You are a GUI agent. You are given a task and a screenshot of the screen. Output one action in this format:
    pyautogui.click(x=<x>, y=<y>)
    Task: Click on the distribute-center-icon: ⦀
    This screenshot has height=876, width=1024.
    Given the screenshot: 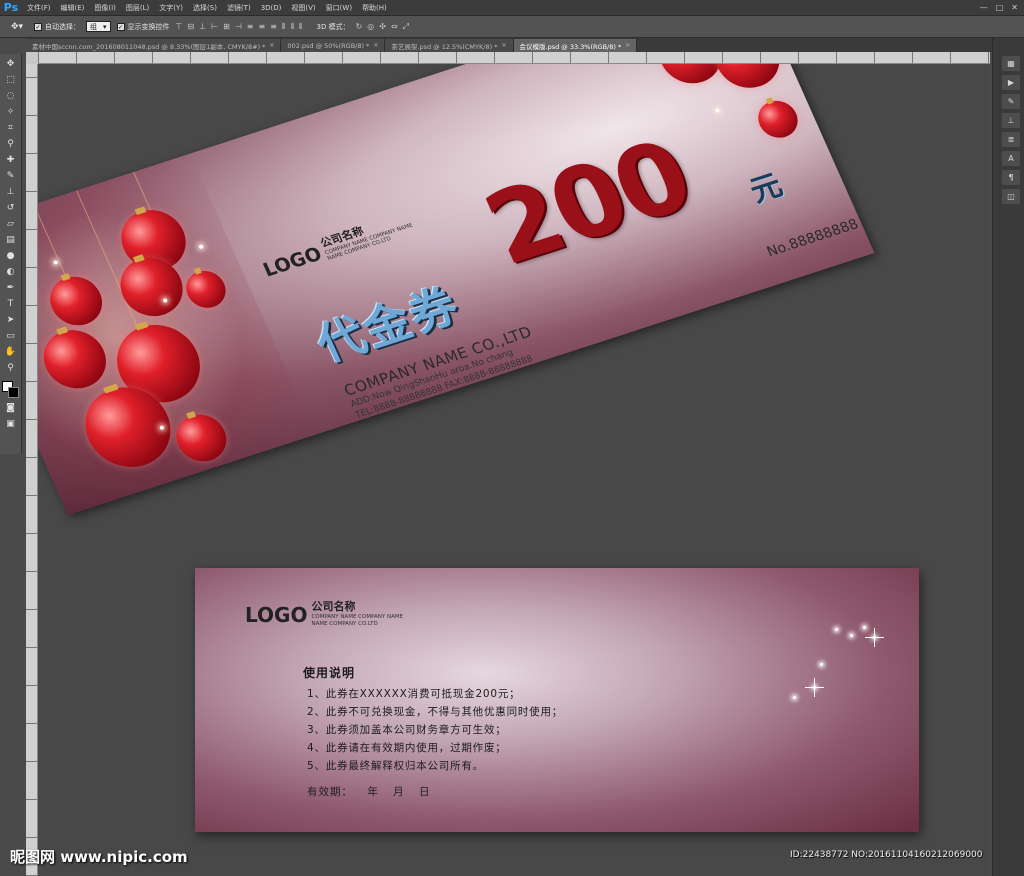 What is the action you would take?
    pyautogui.click(x=292, y=27)
    